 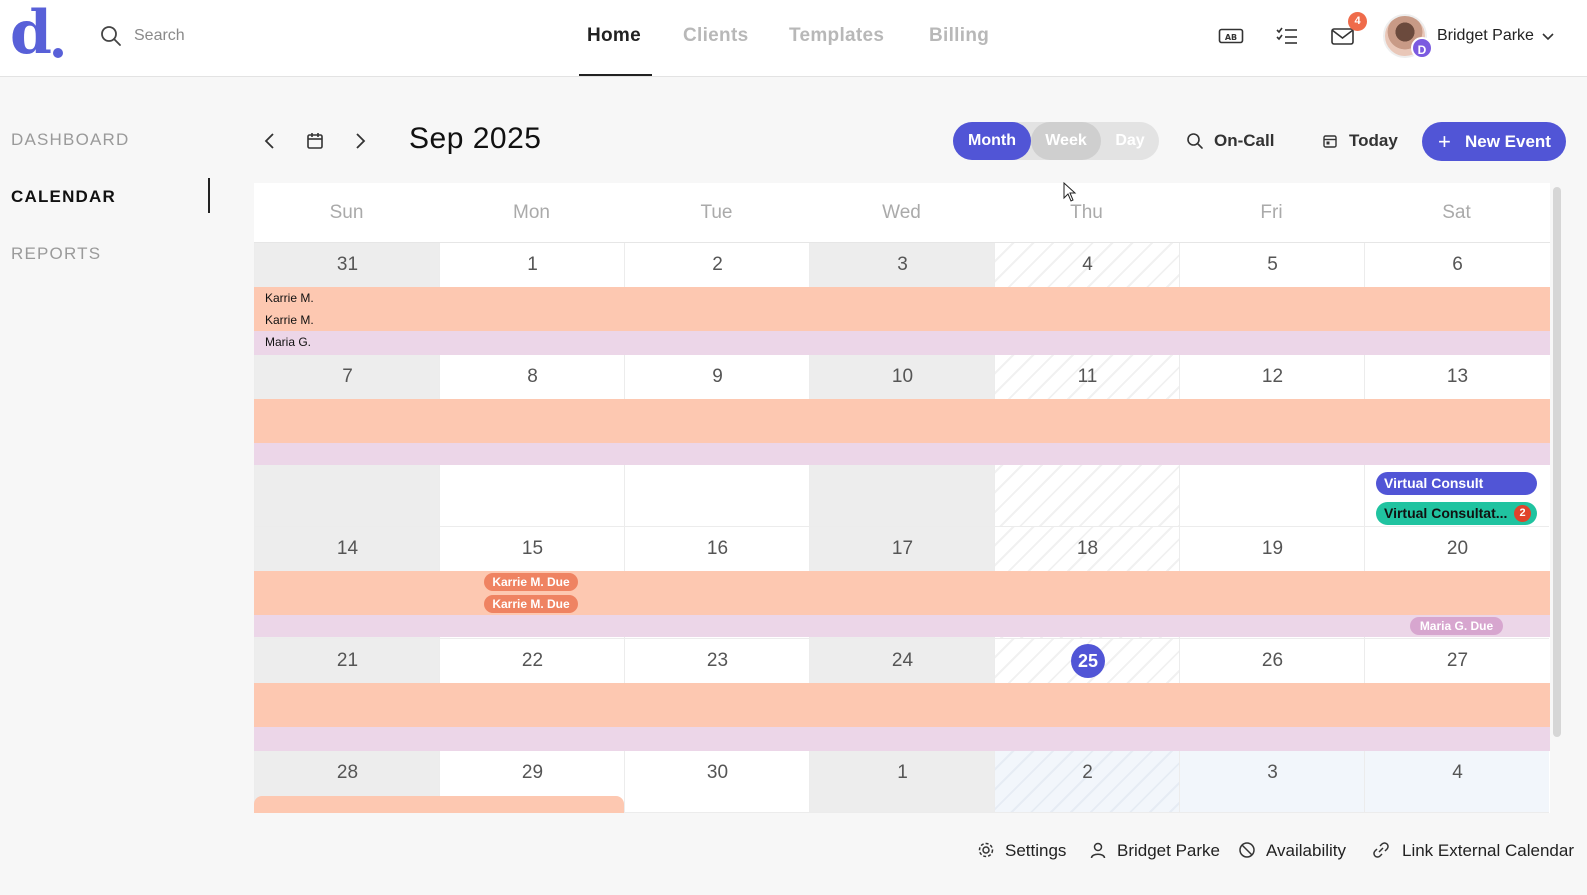 What do you see at coordinates (360, 141) in the screenshot?
I see `next-month-button` at bounding box center [360, 141].